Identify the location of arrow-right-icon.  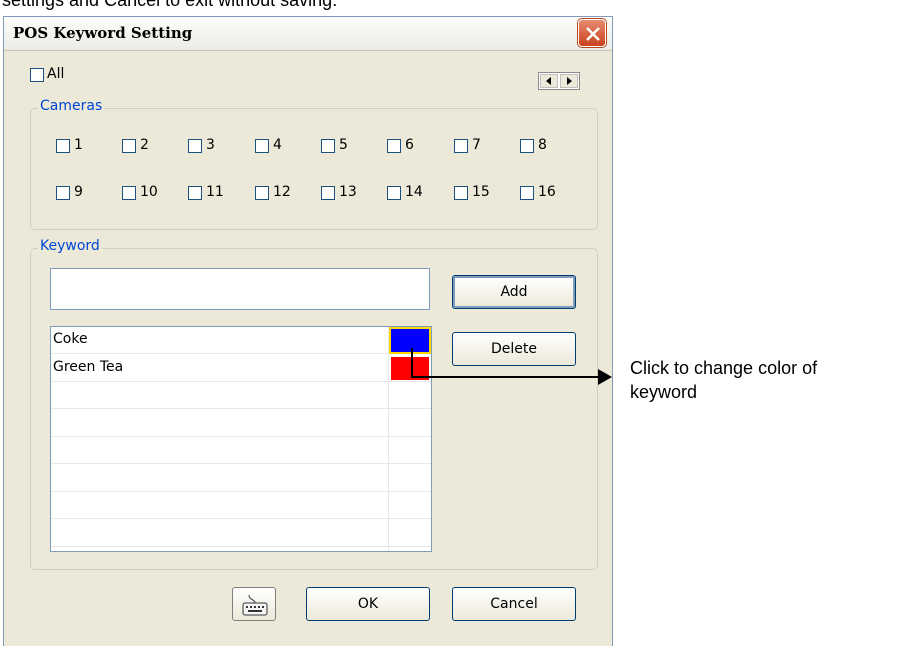
(605, 377).